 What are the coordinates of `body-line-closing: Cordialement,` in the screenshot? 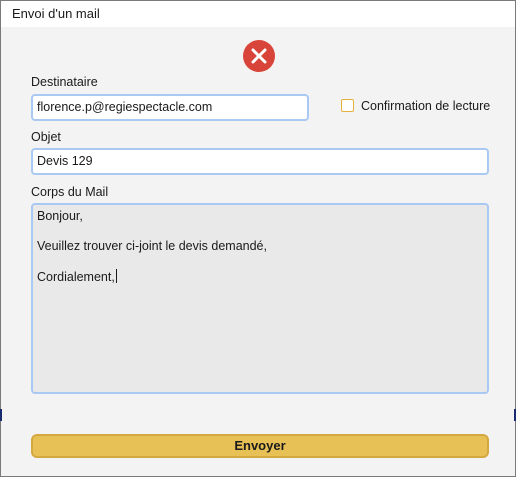 It's located at (77, 276).